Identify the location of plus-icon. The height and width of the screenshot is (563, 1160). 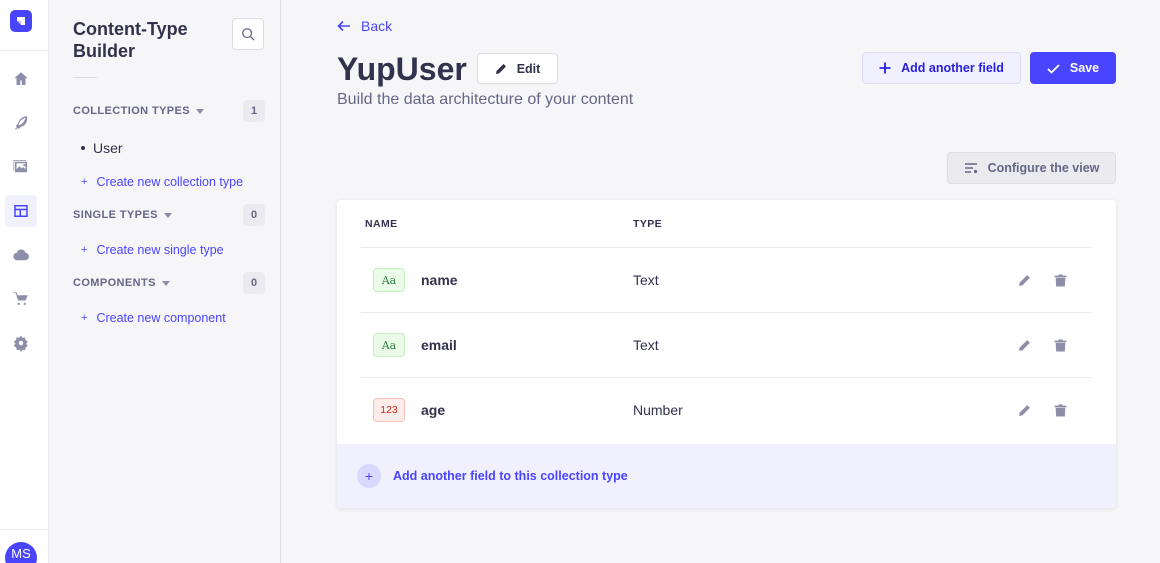
(885, 68).